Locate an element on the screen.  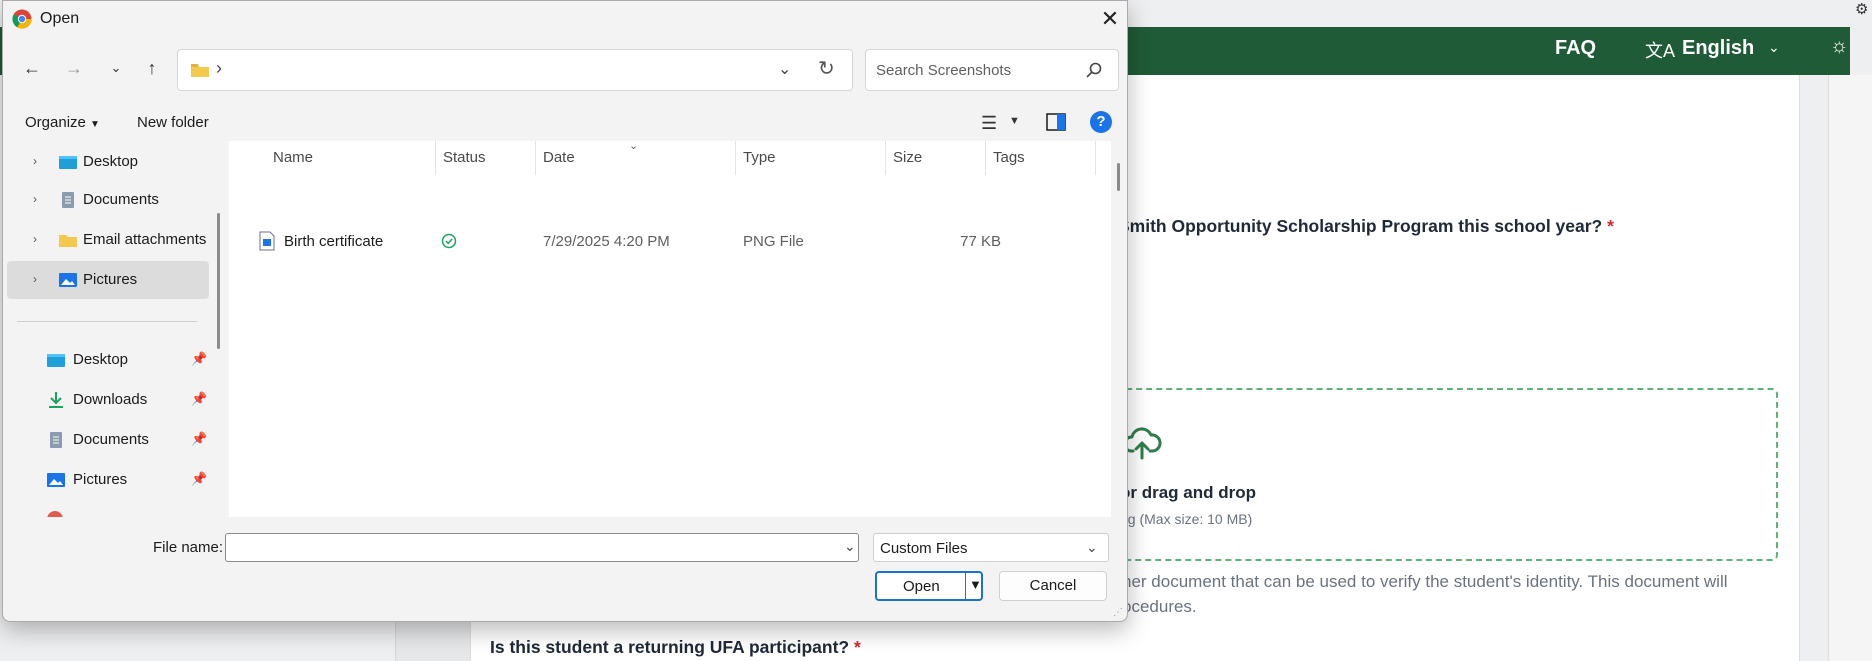
cloud-upload-icon is located at coordinates (1142, 443).